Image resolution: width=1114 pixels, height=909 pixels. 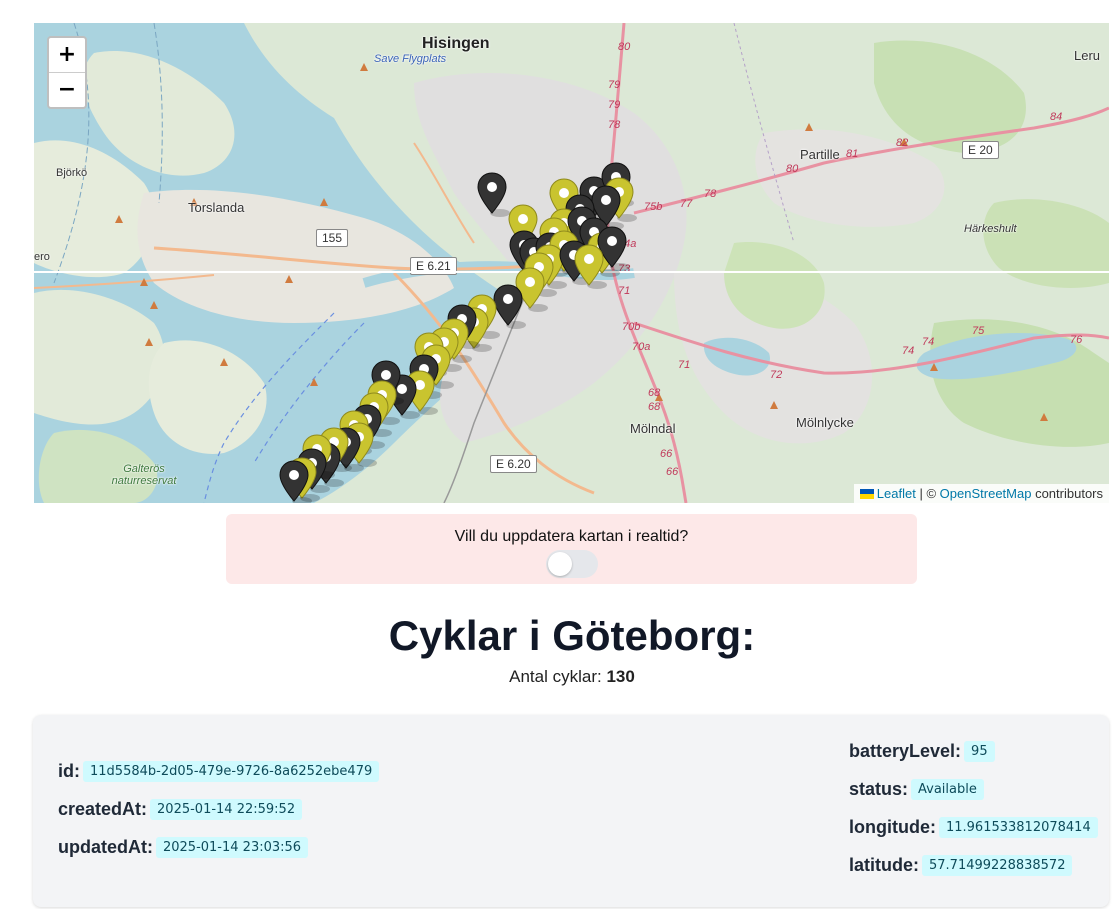 I want to click on field-value: 11d5584b-2d05-479e-9726-8a6252ebe479, so click(x=231, y=771).